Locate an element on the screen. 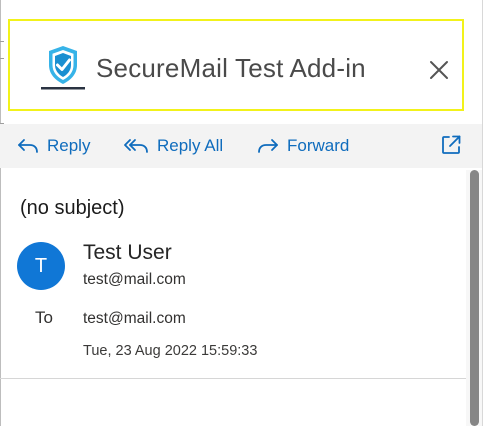  message-subject: (no subject) is located at coordinates (72, 208).